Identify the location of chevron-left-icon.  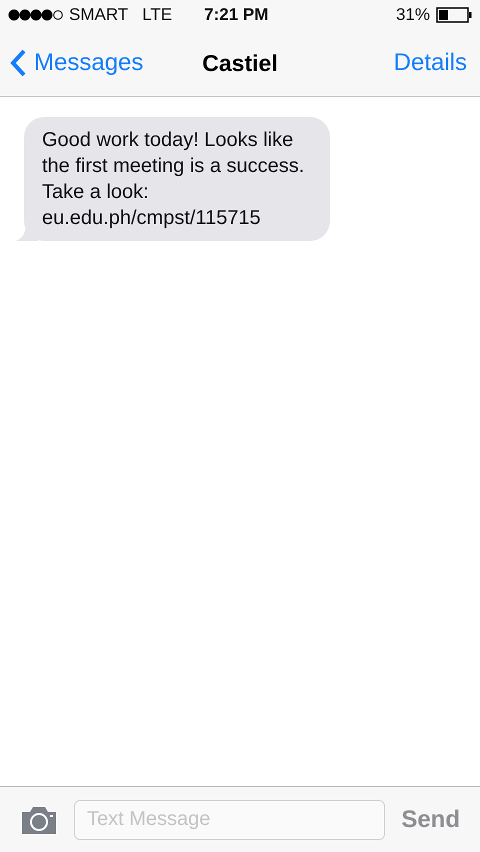
(18, 63).